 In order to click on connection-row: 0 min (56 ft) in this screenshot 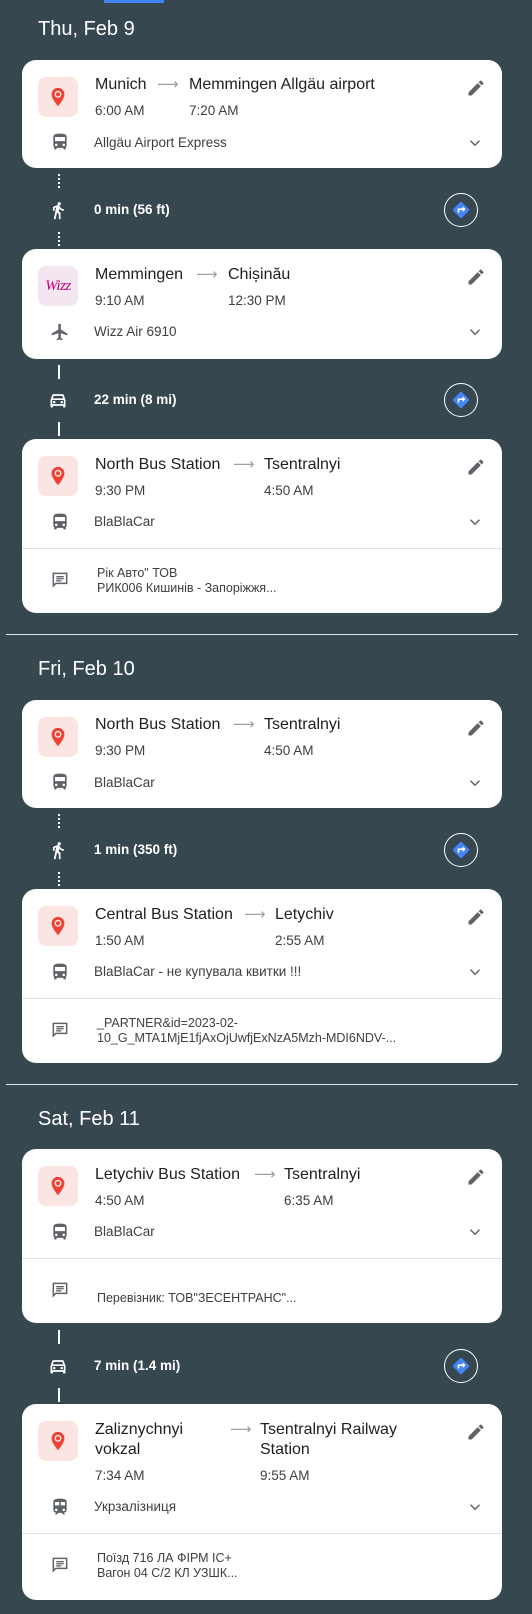, I will do `click(288, 210)`.